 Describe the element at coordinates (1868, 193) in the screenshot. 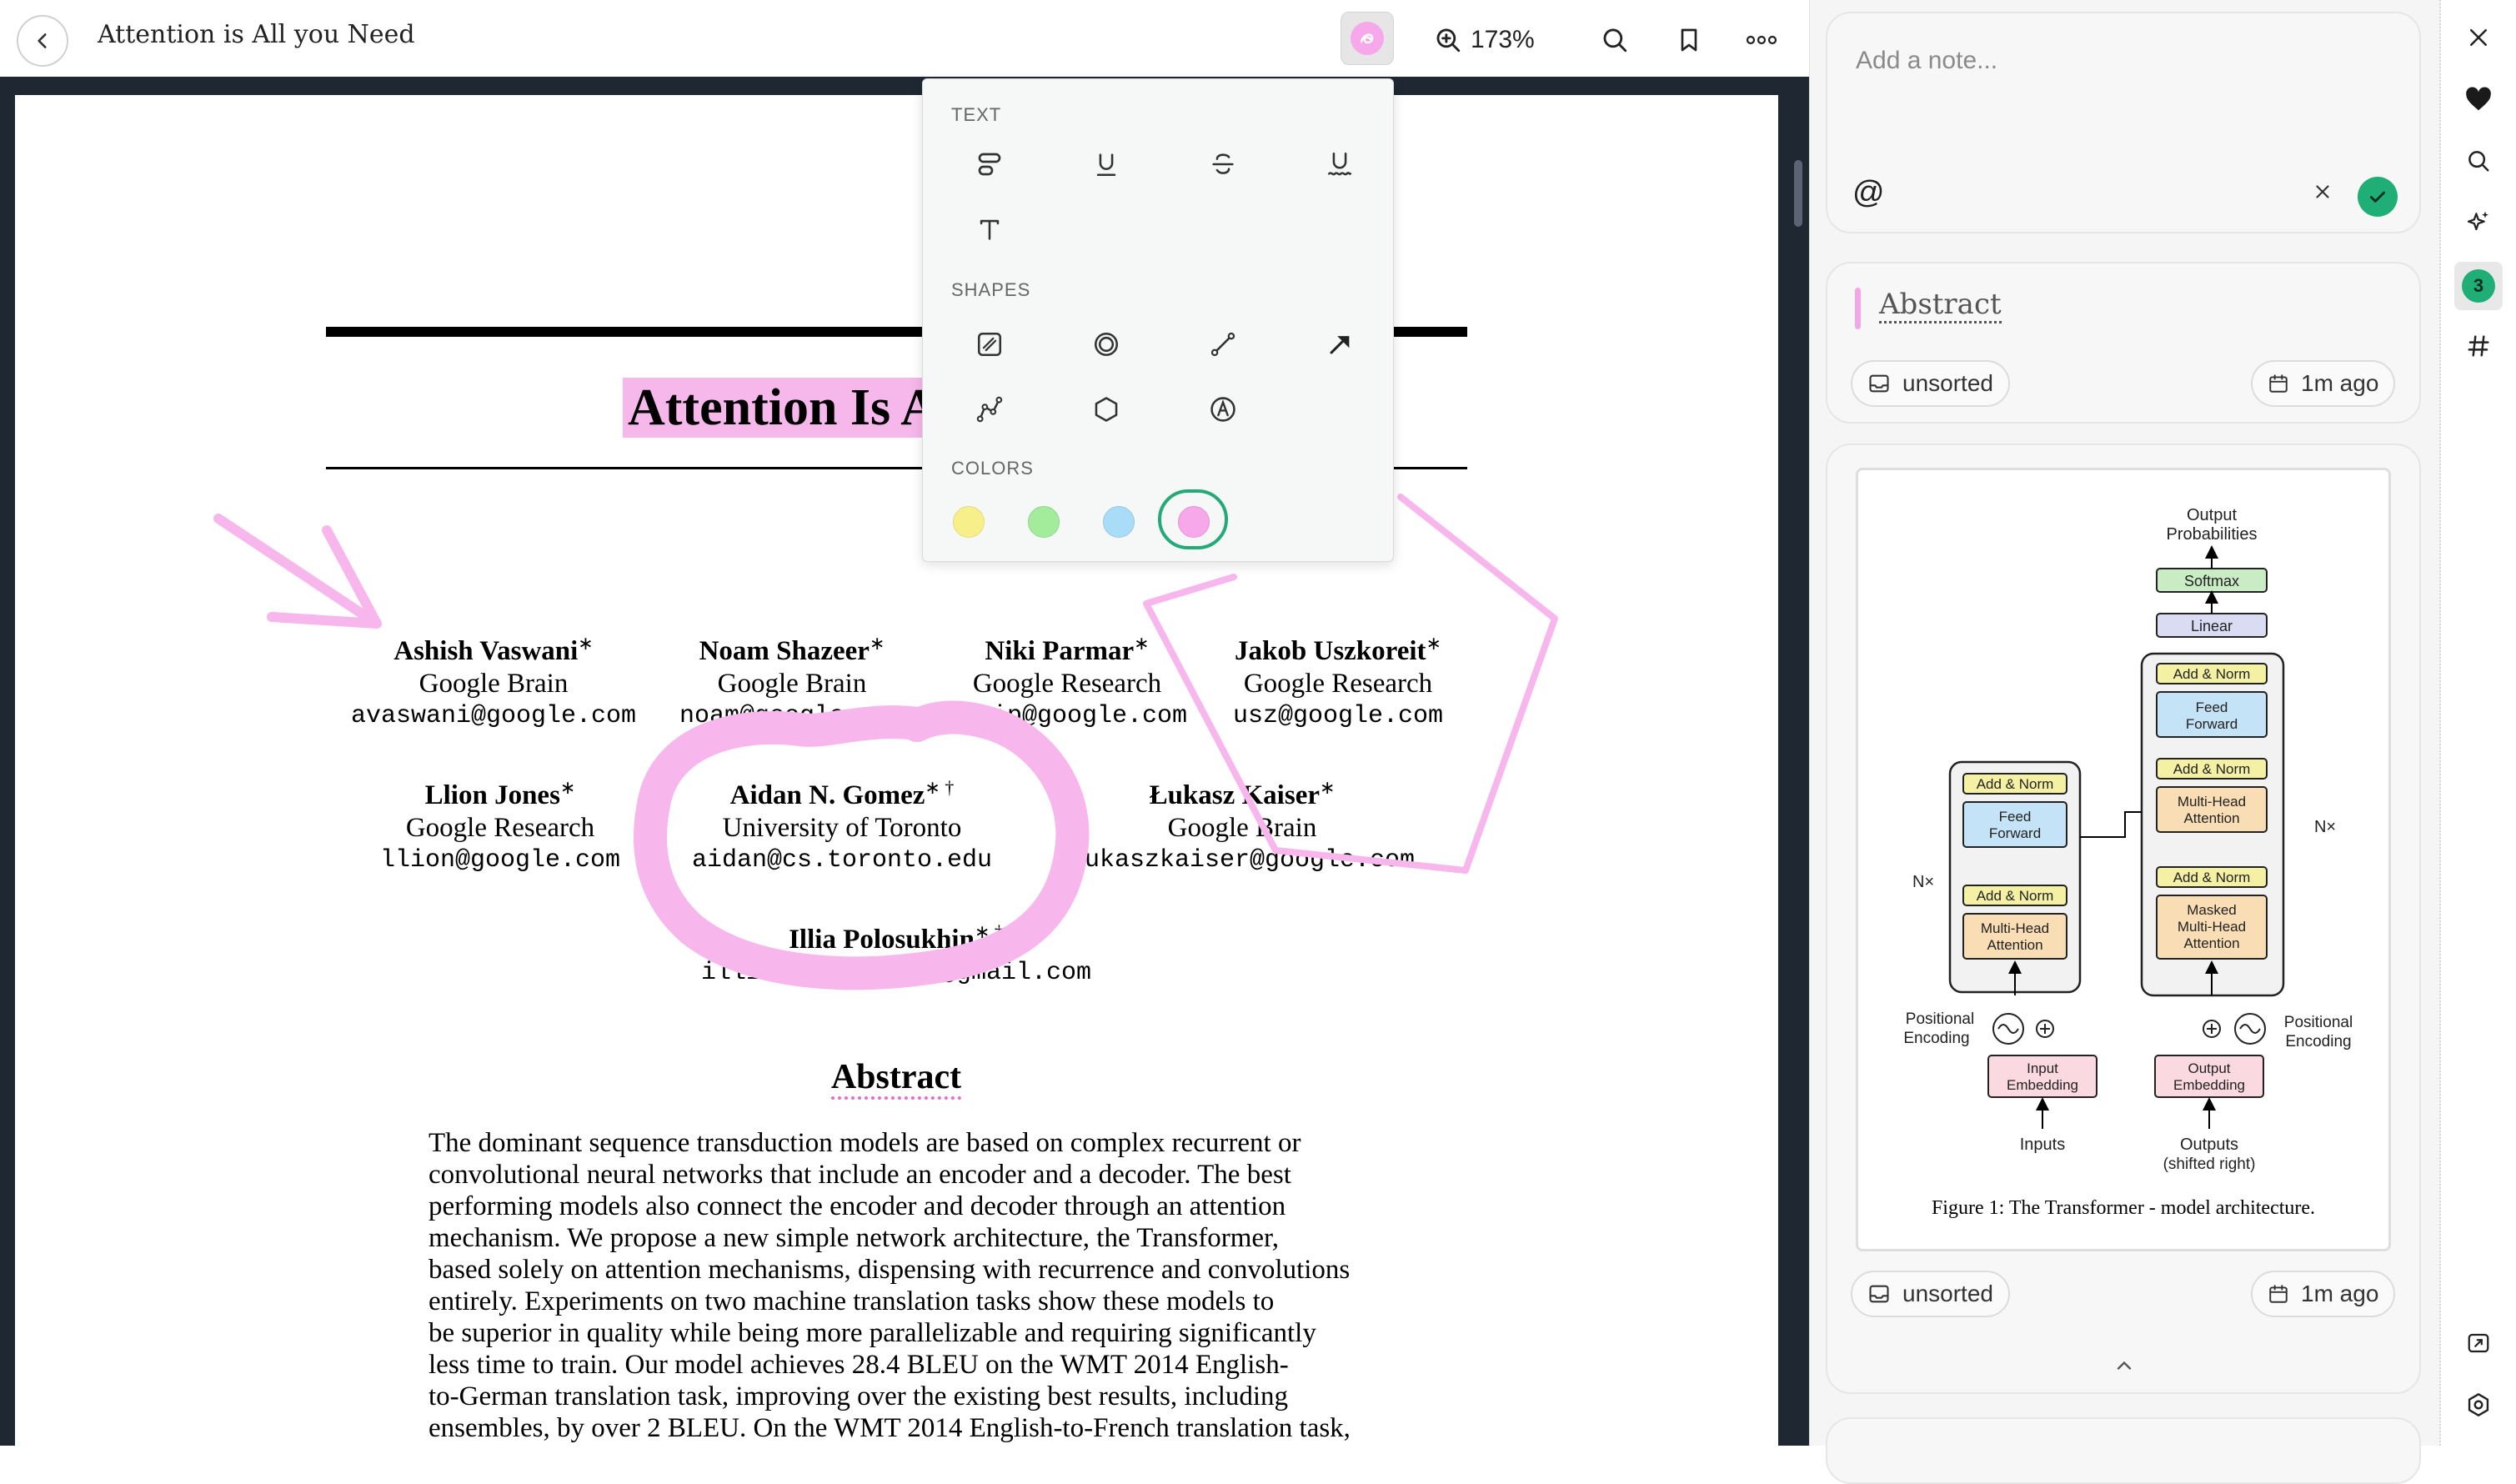

I see `mention-icon: @` at that location.